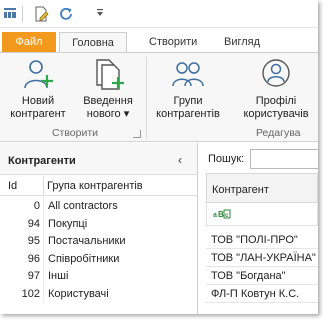  What do you see at coordinates (33, 258) in the screenshot?
I see `cell-id: 96` at bounding box center [33, 258].